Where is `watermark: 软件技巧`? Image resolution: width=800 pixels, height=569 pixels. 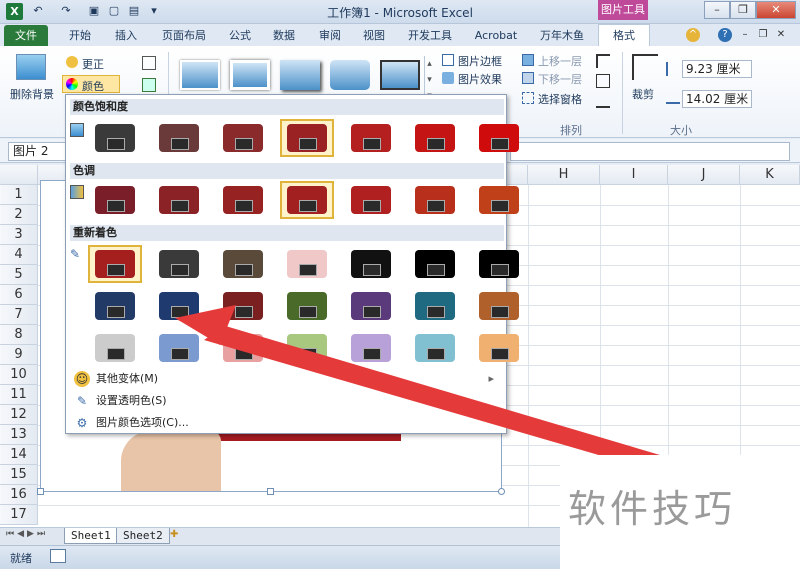
watermark: 软件技巧 is located at coordinates (652, 509).